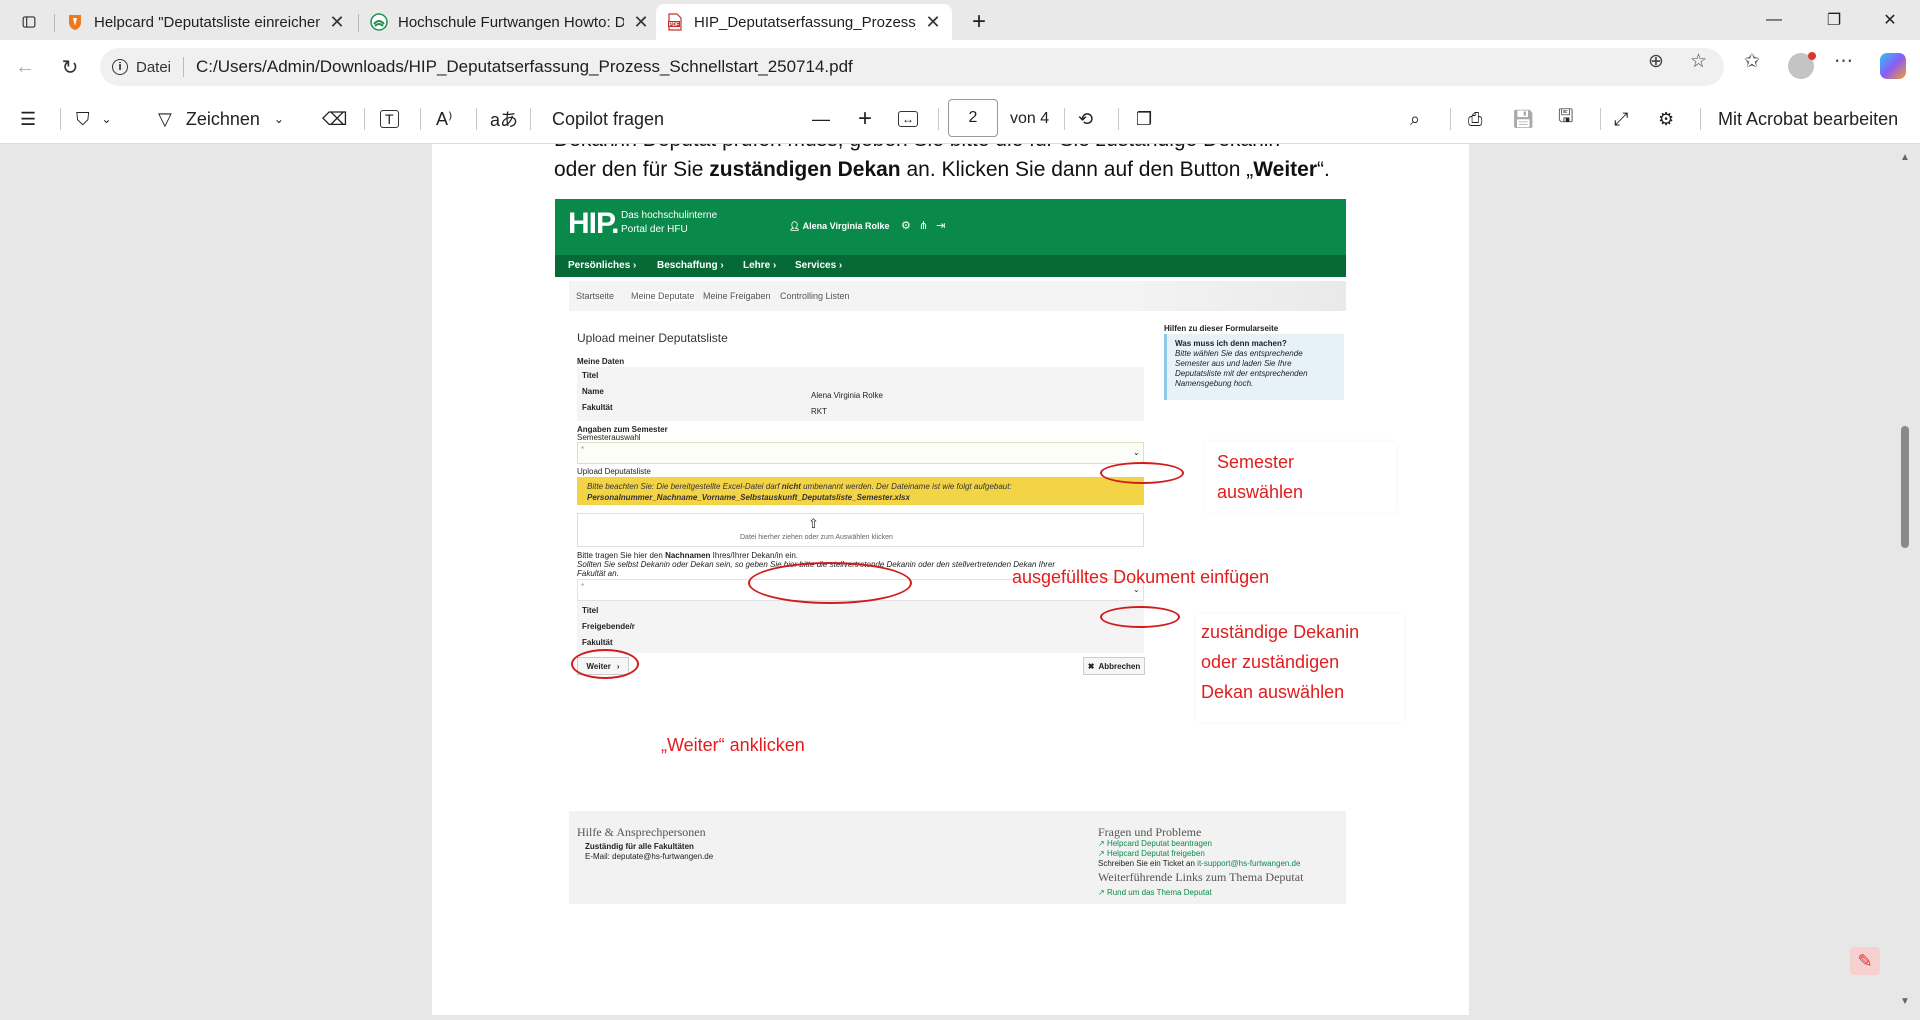  I want to click on footer-link-3: ↗ Rund um das Thema Deputat, so click(1155, 892).